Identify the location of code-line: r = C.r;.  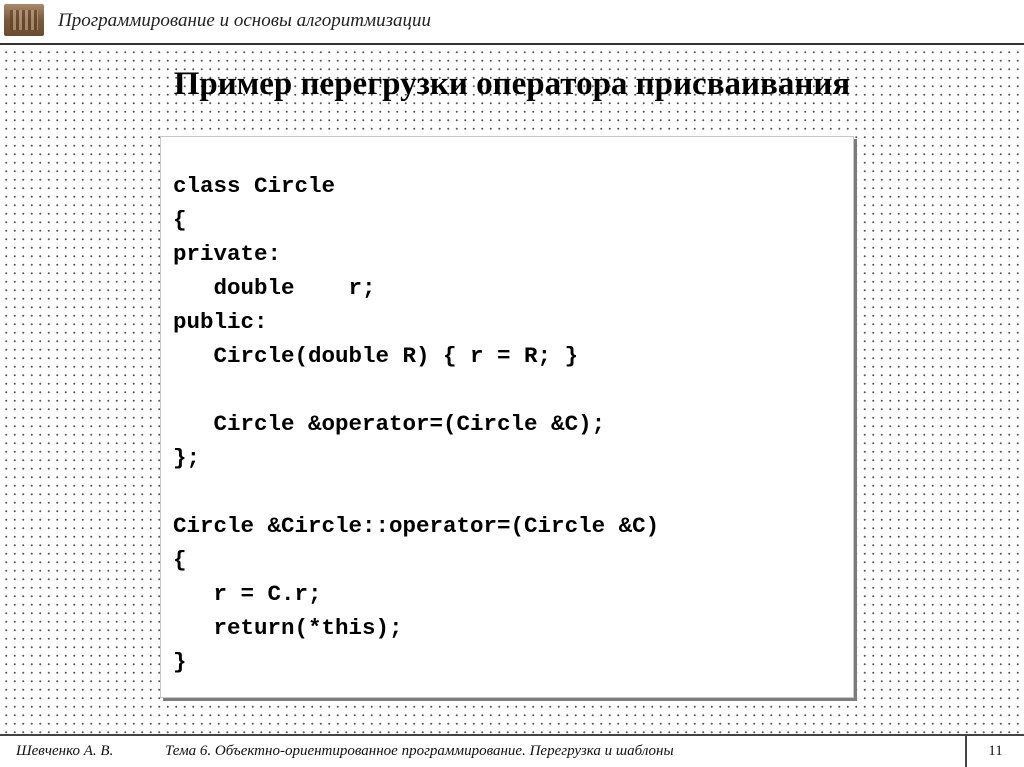
(247, 594).